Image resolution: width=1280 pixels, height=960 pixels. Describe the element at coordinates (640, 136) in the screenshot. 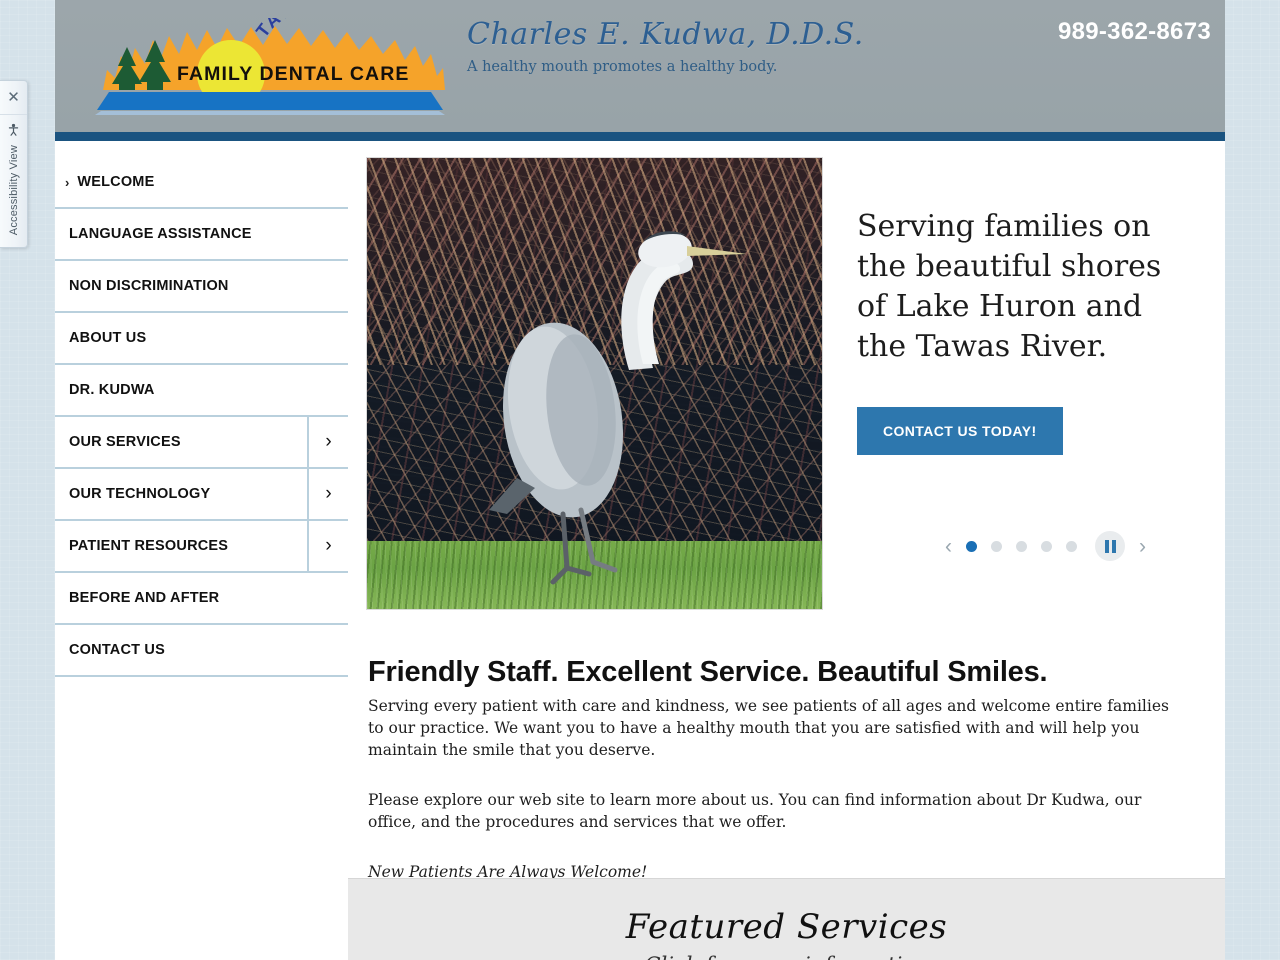

I see `header-accent-bar` at that location.